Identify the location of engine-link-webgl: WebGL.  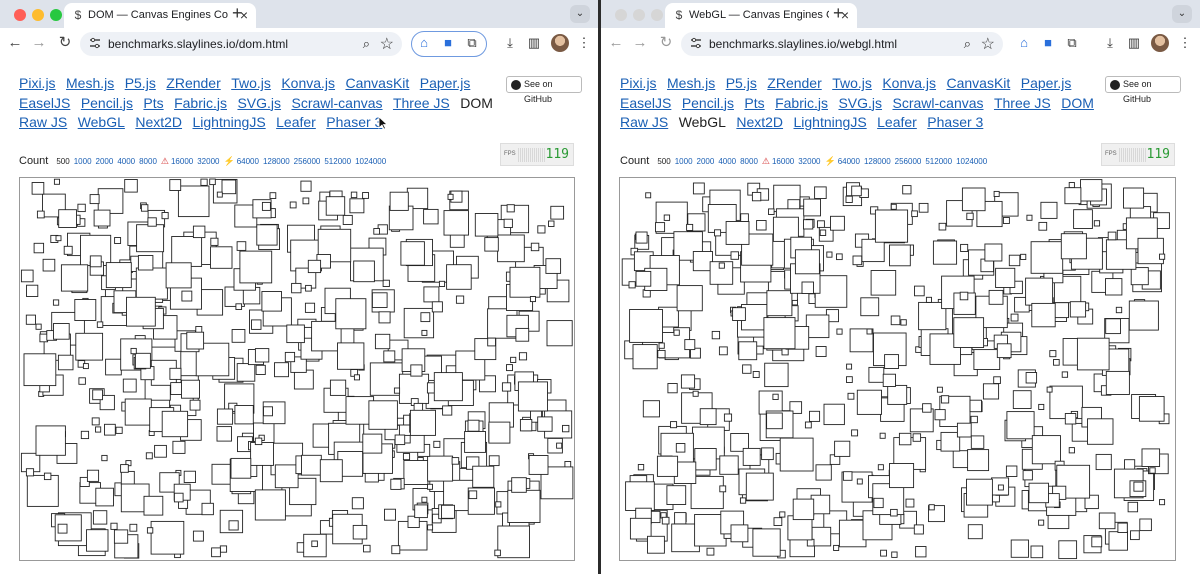
(101, 123).